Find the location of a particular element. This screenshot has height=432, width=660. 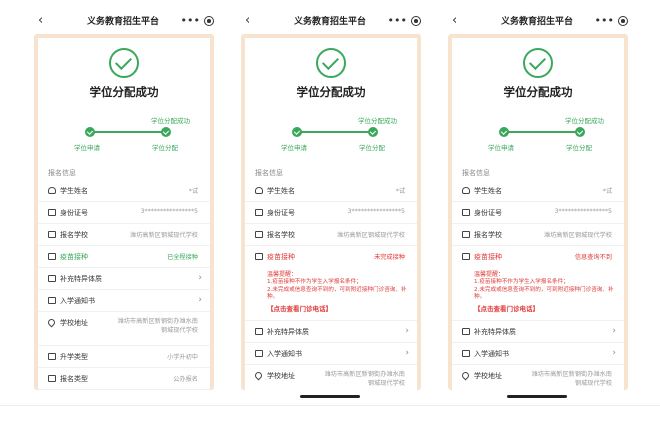

row-register-type: 报名类型 公办报名 is located at coordinates (124, 379).